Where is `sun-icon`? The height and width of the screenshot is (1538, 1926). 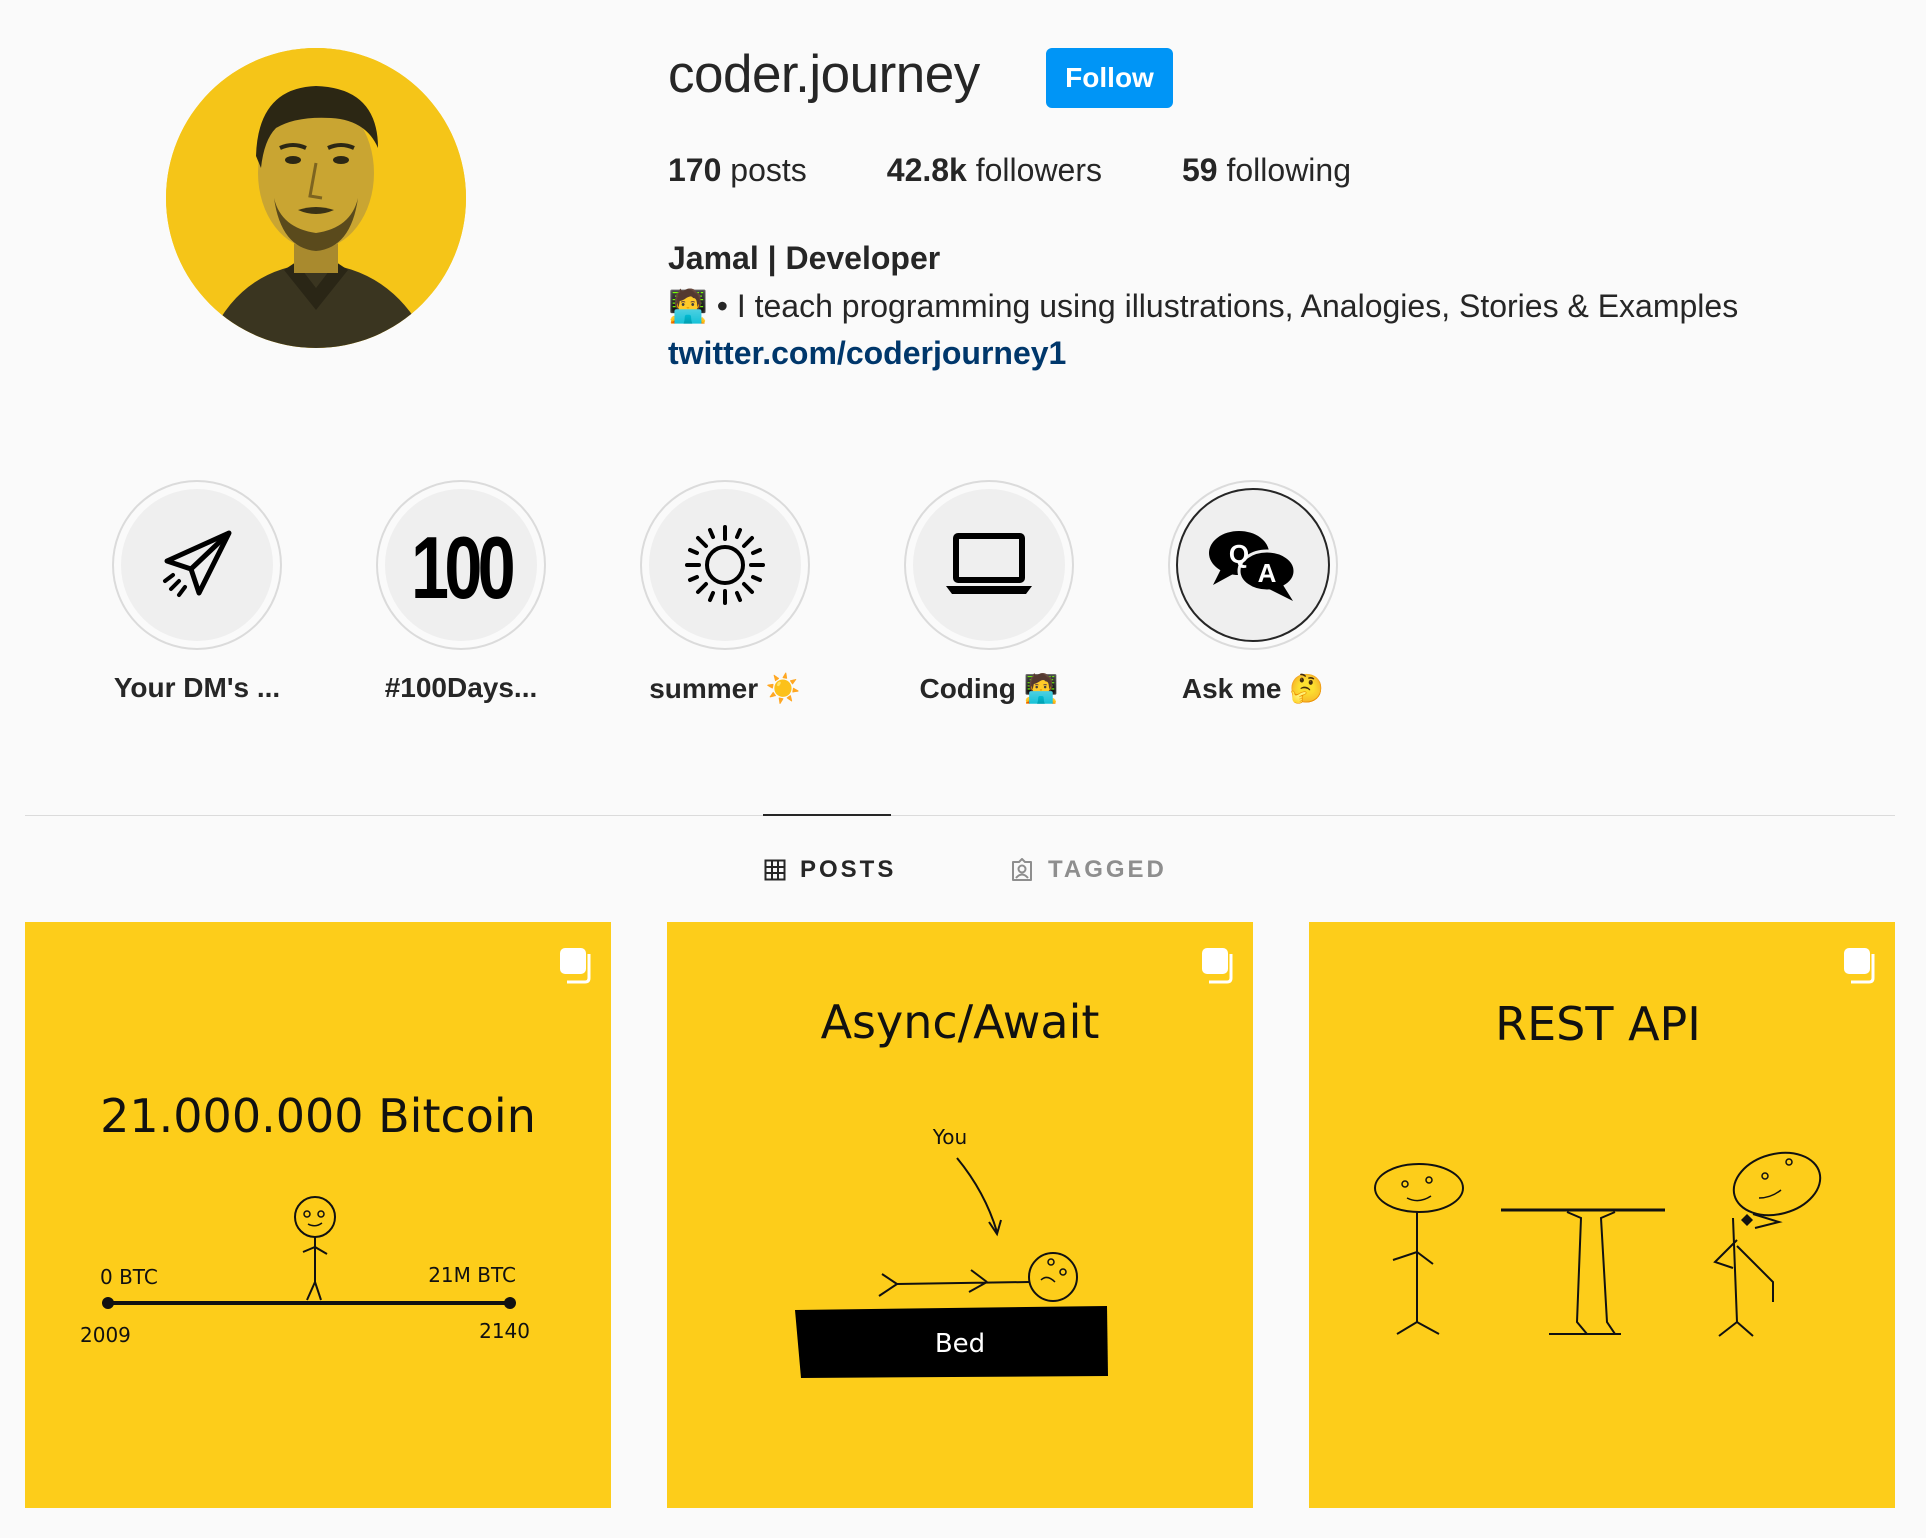 sun-icon is located at coordinates (725, 565).